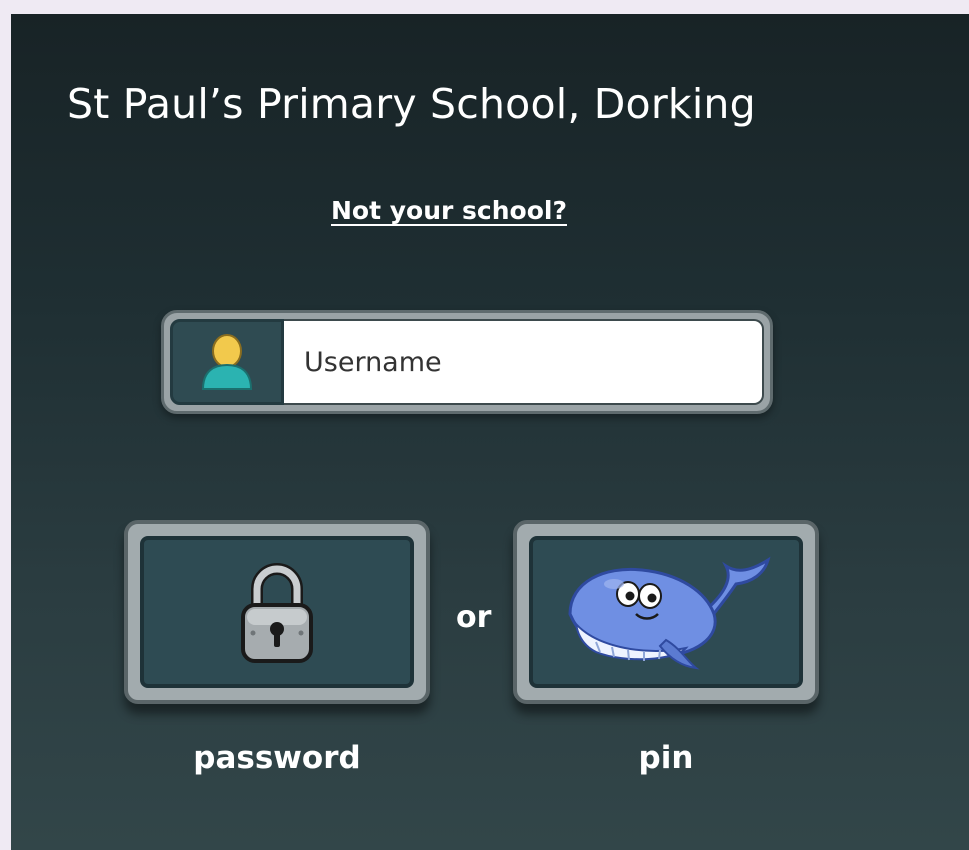 The width and height of the screenshot is (969, 850). Describe the element at coordinates (449, 210) in the screenshot. I see `not-your-school-link: Not your school?` at that location.